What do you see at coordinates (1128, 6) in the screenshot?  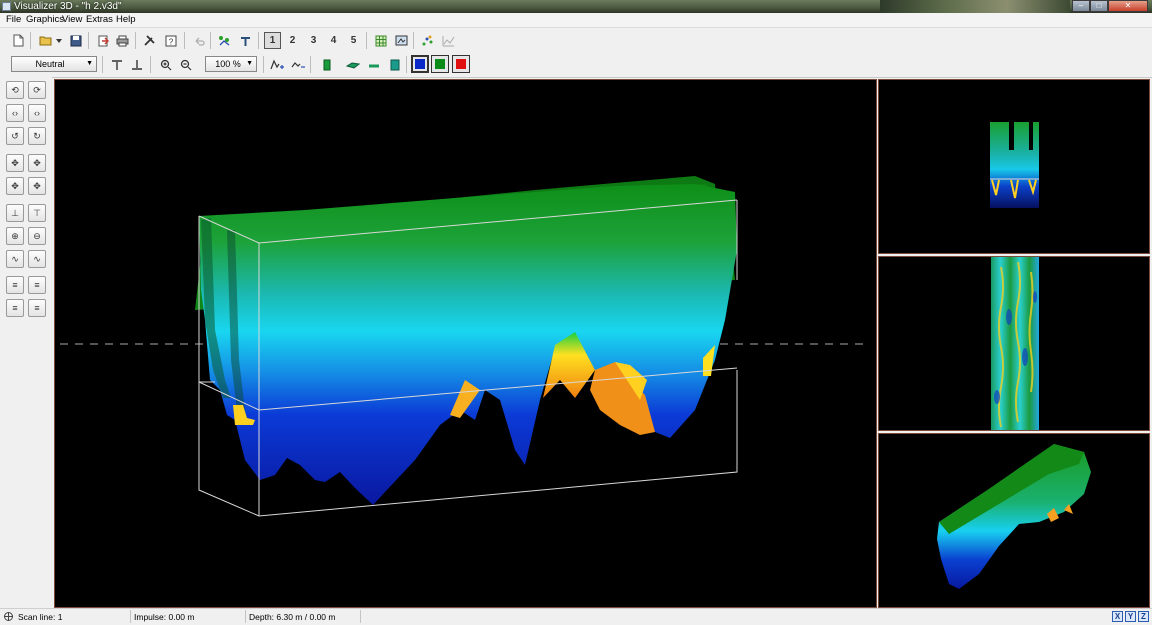 I see `close-button: ✕` at bounding box center [1128, 6].